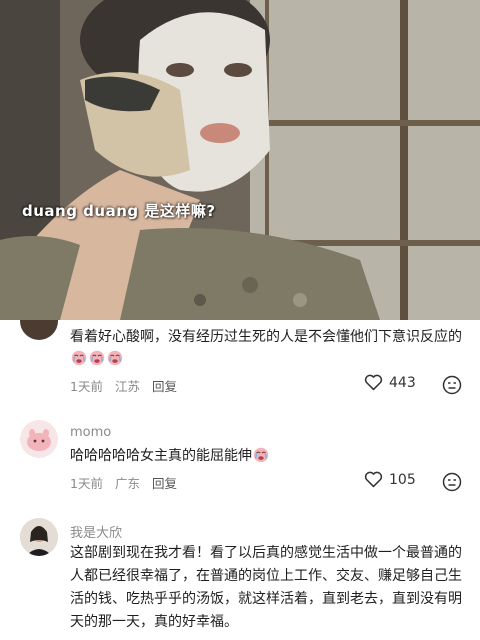 The image size is (480, 640). Describe the element at coordinates (119, 211) in the screenshot. I see `video-subtitle: duang duang 是这样嘛?` at that location.